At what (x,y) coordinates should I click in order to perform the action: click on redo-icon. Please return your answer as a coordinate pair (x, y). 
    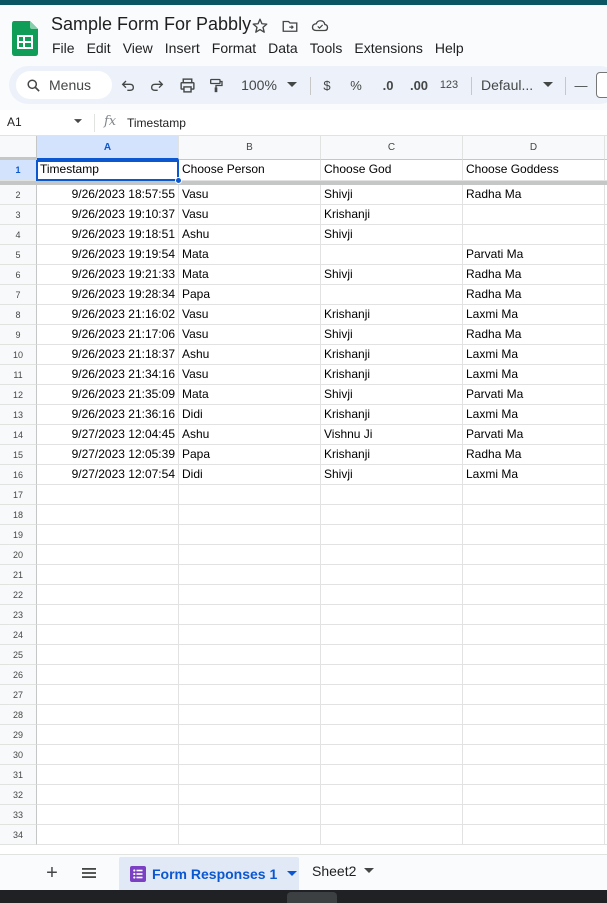
    Looking at the image, I should click on (157, 85).